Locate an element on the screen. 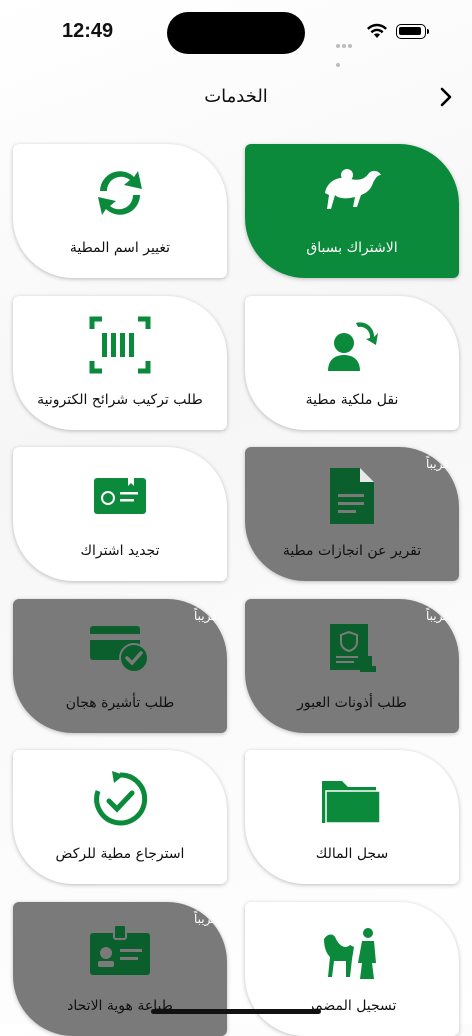  page-header: الخدمات is located at coordinates (236, 97).